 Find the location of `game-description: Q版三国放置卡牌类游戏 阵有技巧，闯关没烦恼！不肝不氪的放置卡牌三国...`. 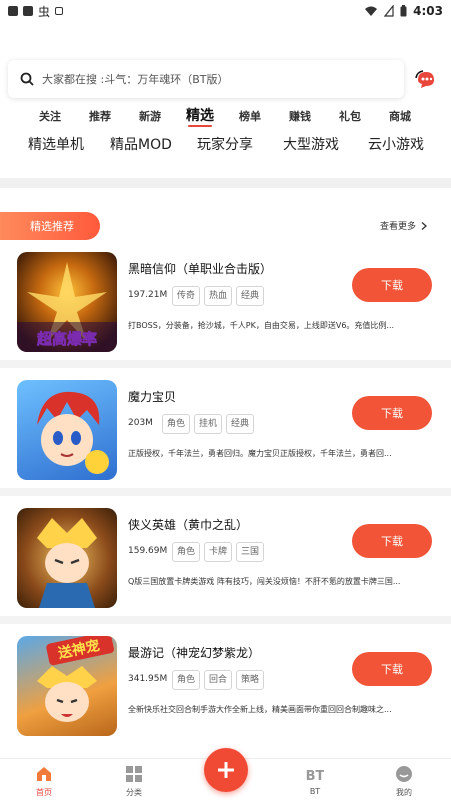

game-description: Q版三国放置卡牌类游戏 阵有技巧，闯关没烦恼！不肝不氪的放置卡牌三国... is located at coordinates (264, 581).